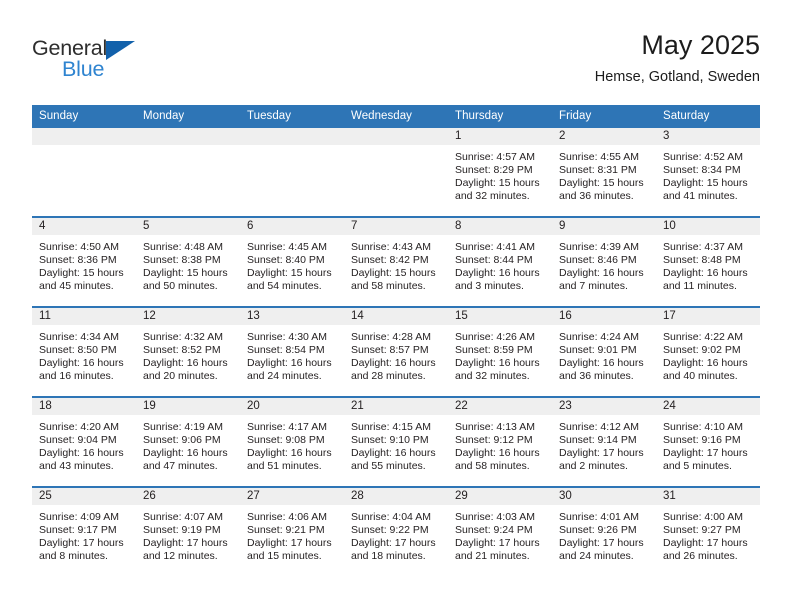 The height and width of the screenshot is (612, 792). Describe the element at coordinates (702, 170) in the screenshot. I see `sunset-text: Sunset: 8:34 PM` at that location.